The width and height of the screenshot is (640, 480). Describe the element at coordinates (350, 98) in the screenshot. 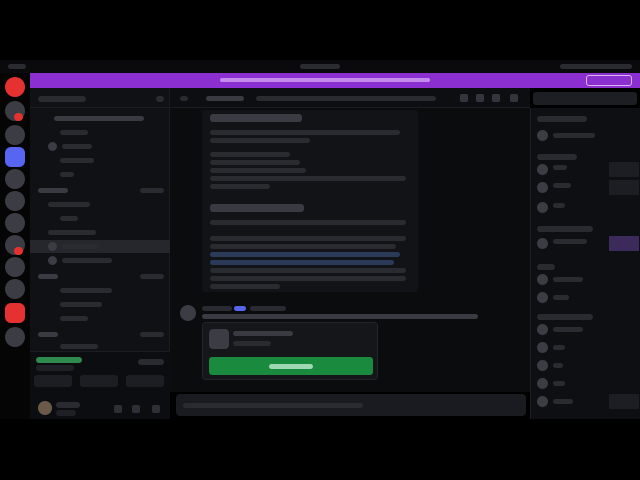

I see `chat-header` at that location.